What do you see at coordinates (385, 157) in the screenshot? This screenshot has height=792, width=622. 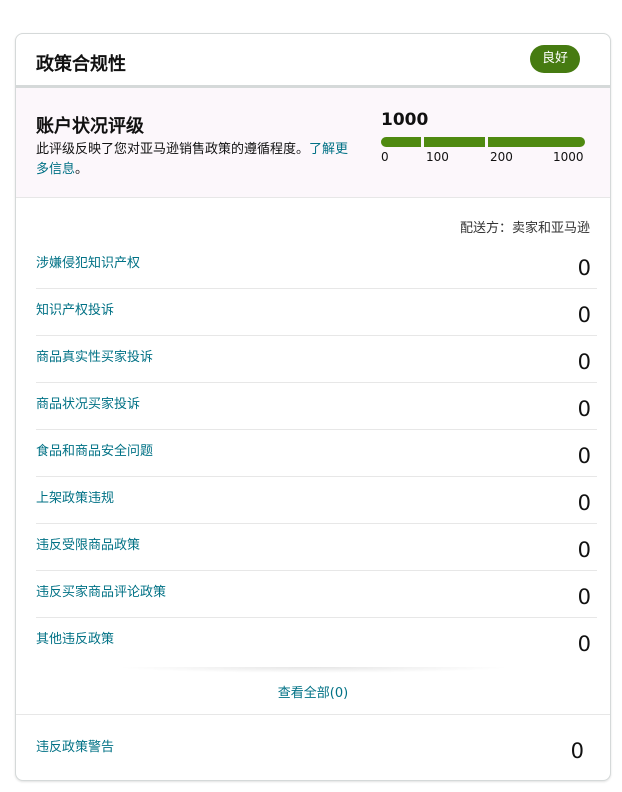 I see `bar-tick-0: 0` at bounding box center [385, 157].